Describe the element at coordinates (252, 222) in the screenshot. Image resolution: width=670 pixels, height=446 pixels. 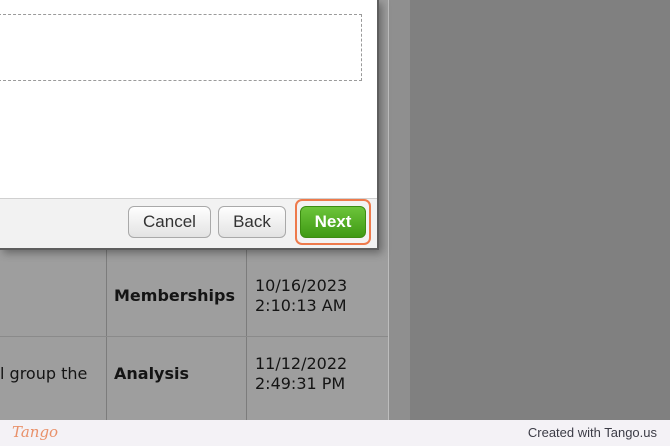
I see `back-button: Back` at that location.